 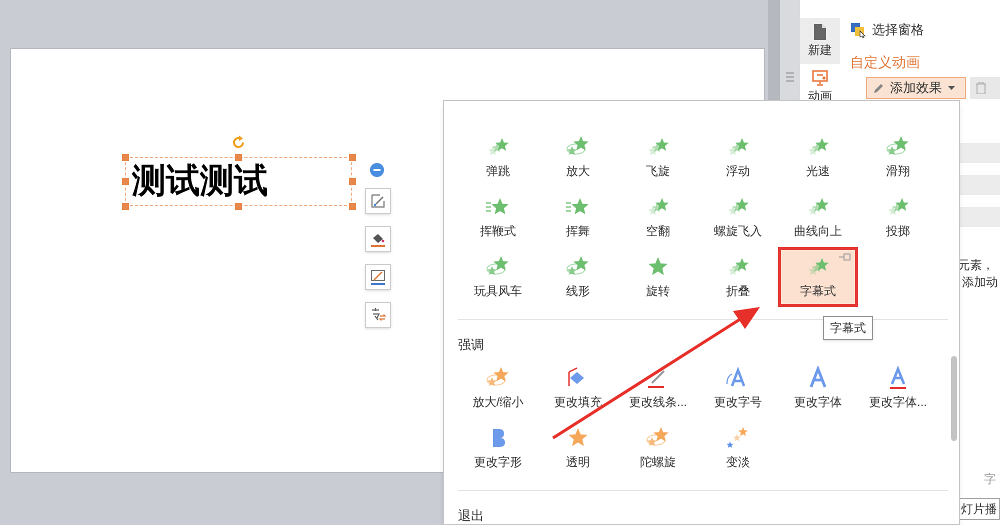 I want to click on tooltip: 字幕式, so click(x=848, y=328).